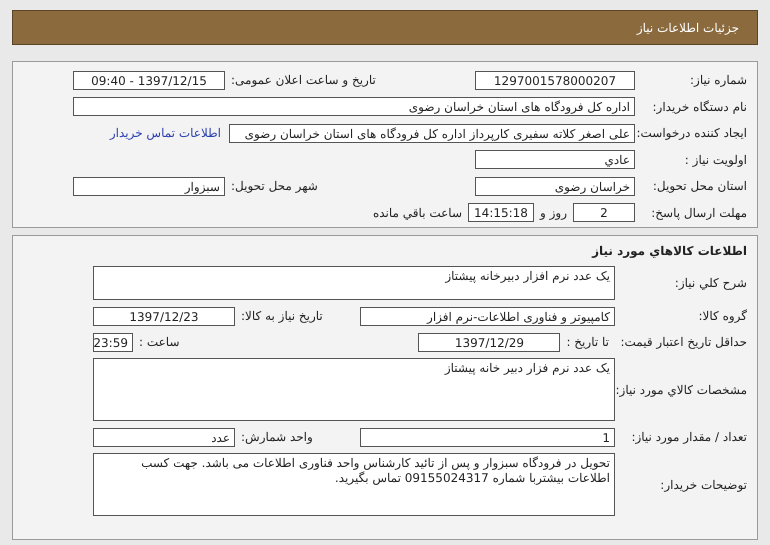 This screenshot has height=545, width=770. What do you see at coordinates (303, 80) in the screenshot?
I see `field-label: تاریخ و ساعت اعلان عمومی:` at bounding box center [303, 80].